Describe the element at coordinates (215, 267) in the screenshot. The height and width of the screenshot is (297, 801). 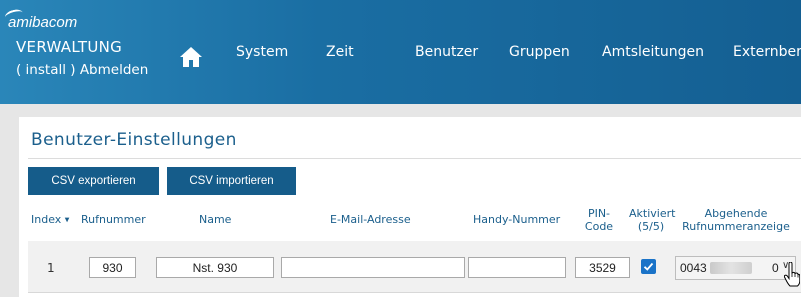
I see `name-input: Nst. 930` at that location.